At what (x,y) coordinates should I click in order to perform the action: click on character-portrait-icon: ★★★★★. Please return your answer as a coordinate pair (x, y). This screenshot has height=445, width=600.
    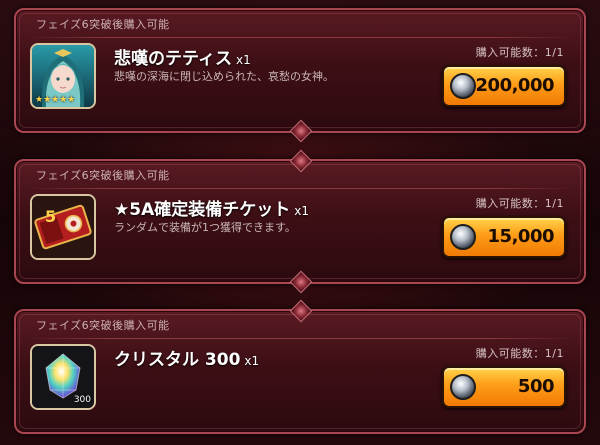
    Looking at the image, I should click on (63, 76).